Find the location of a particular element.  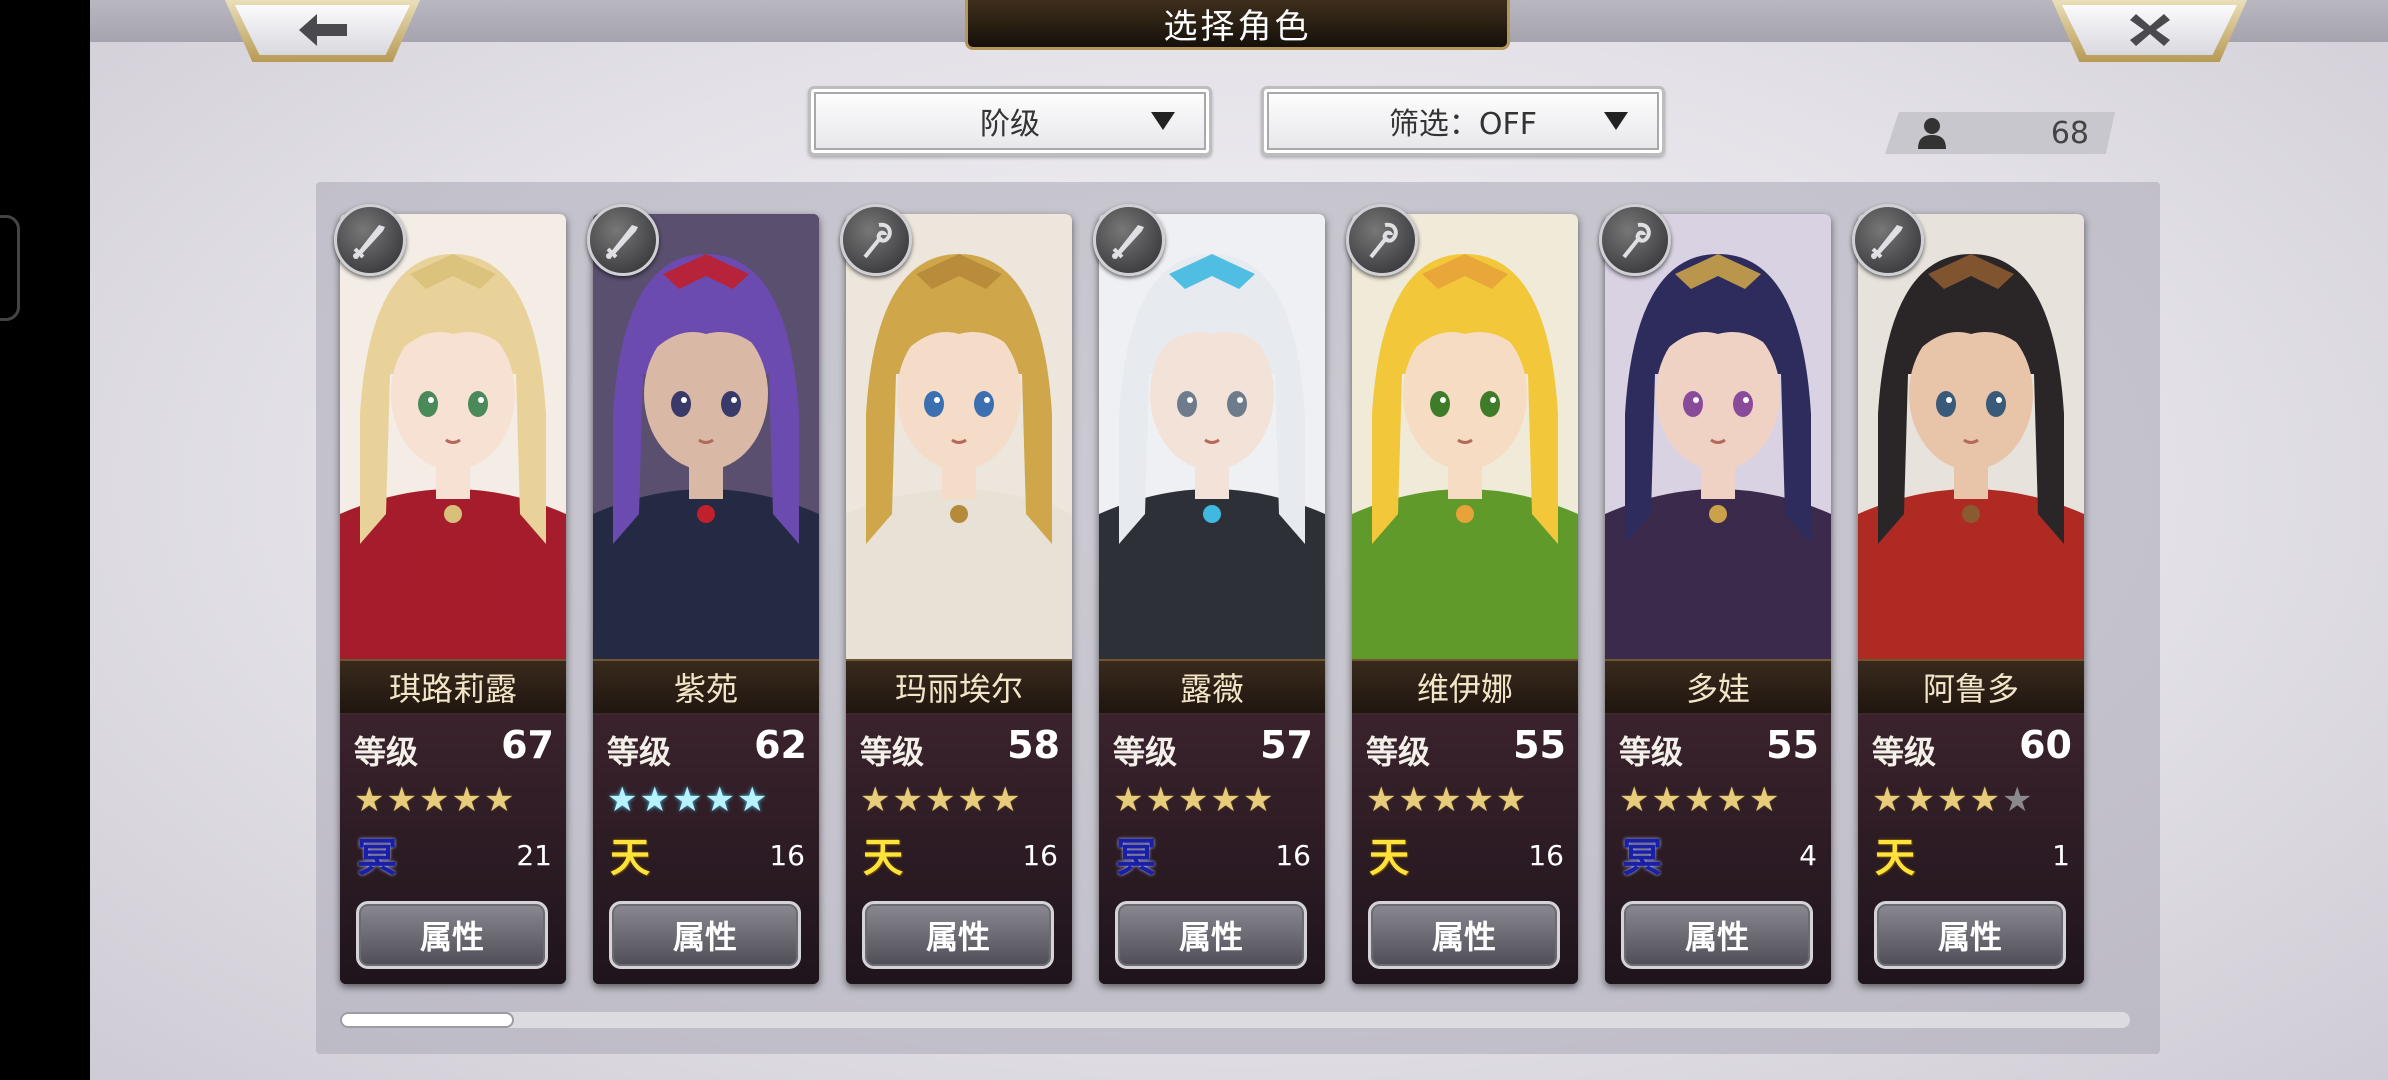

character-card: 露薇 等级 57 ★ ★ ★ ★ ★ 冥 16 属性 is located at coordinates (1212, 599).